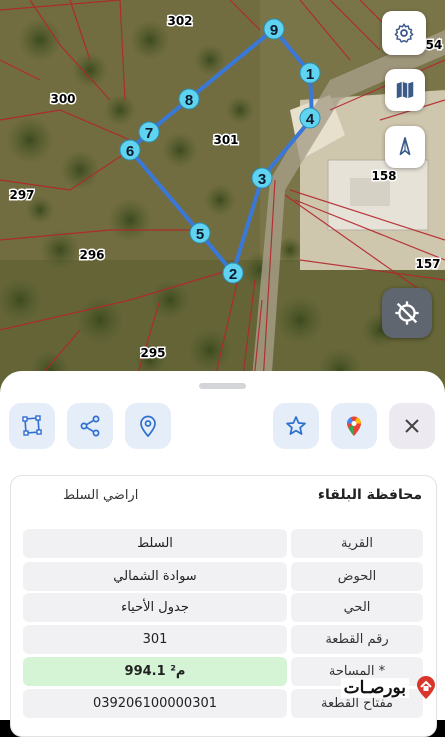 This screenshot has height=737, width=445. I want to click on close-button, so click(412, 426).